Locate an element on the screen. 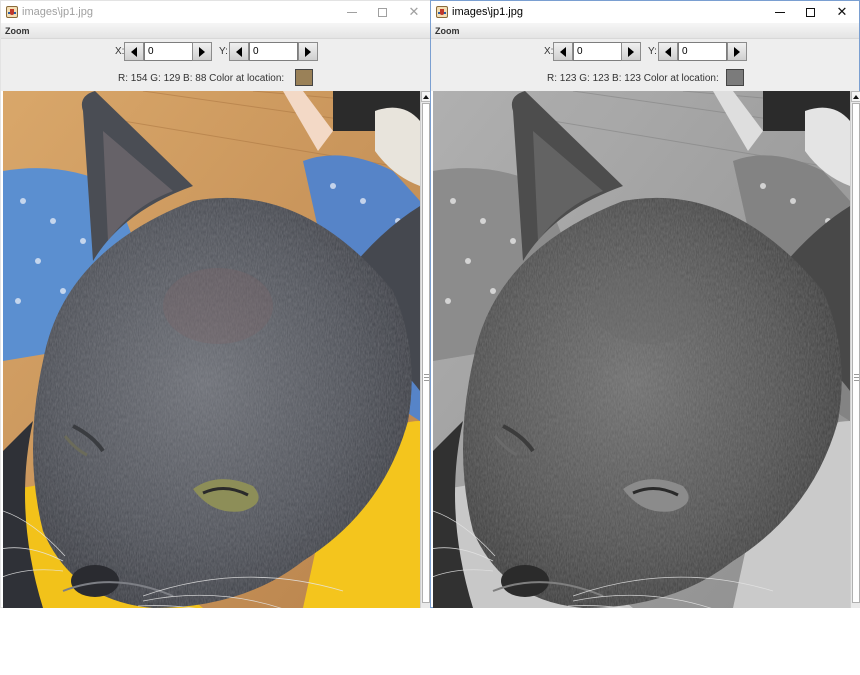 The width and height of the screenshot is (860, 675). vertical-scrollbar is located at coordinates (855, 349).